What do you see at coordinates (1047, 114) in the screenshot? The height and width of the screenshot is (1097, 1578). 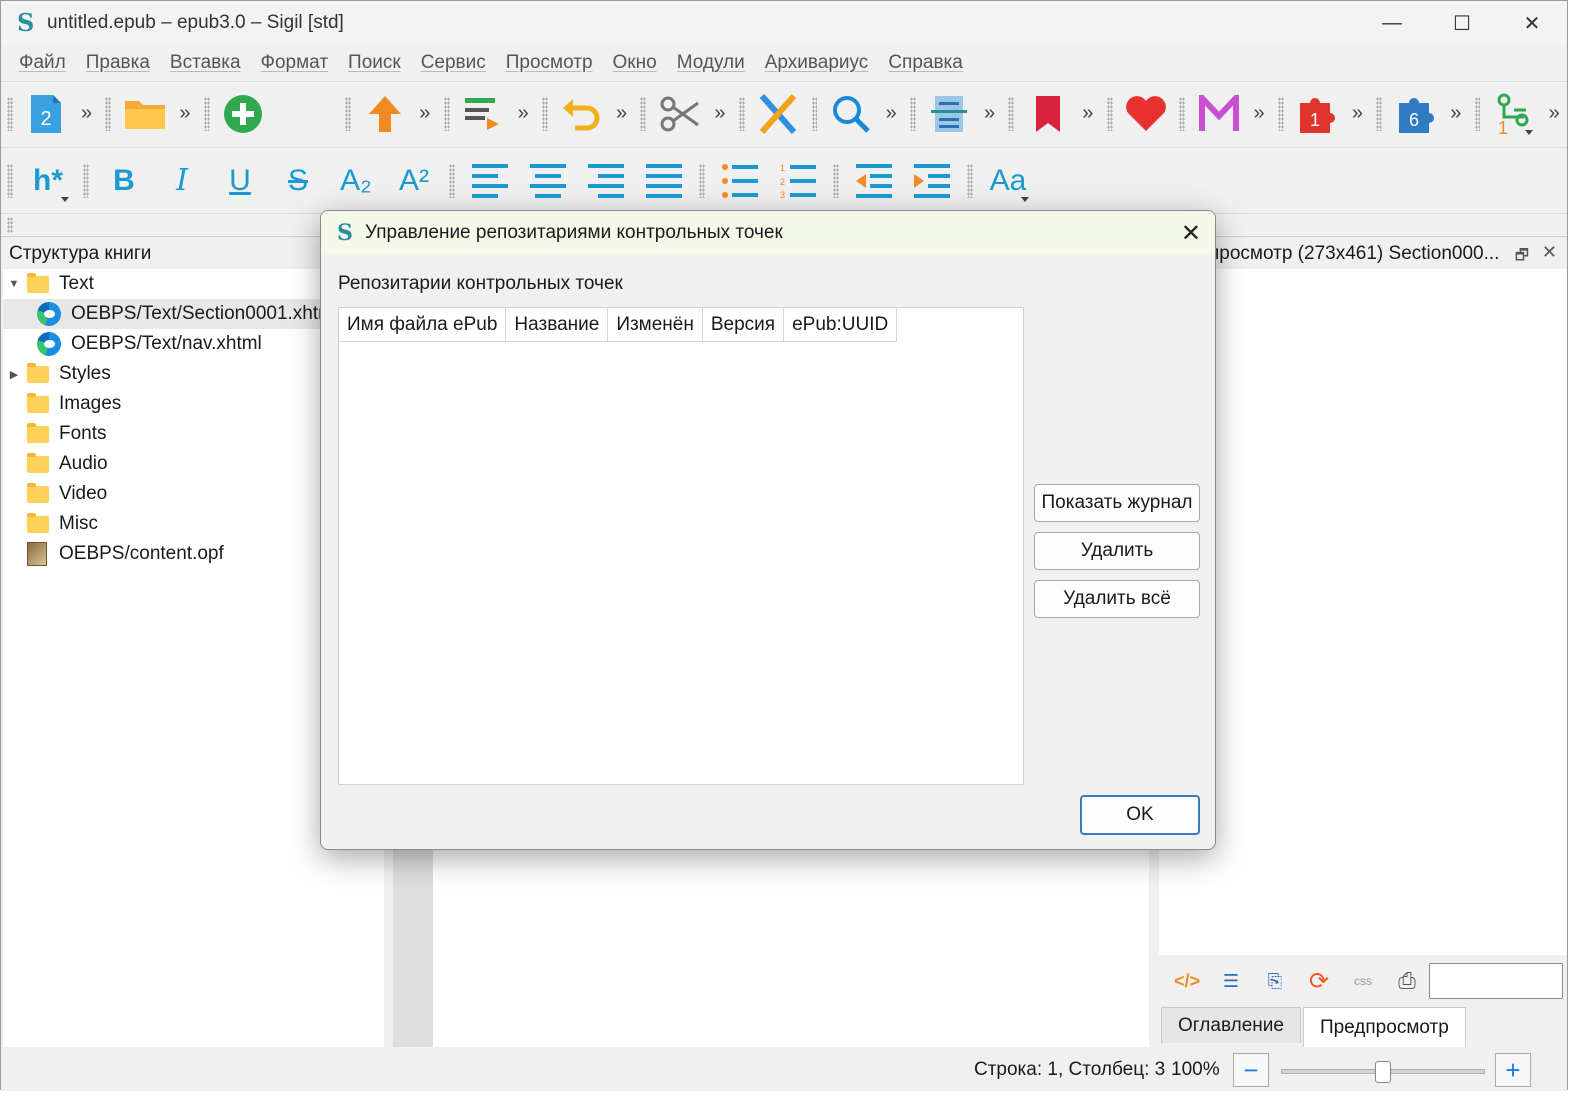 I see `bookmark-button` at bounding box center [1047, 114].